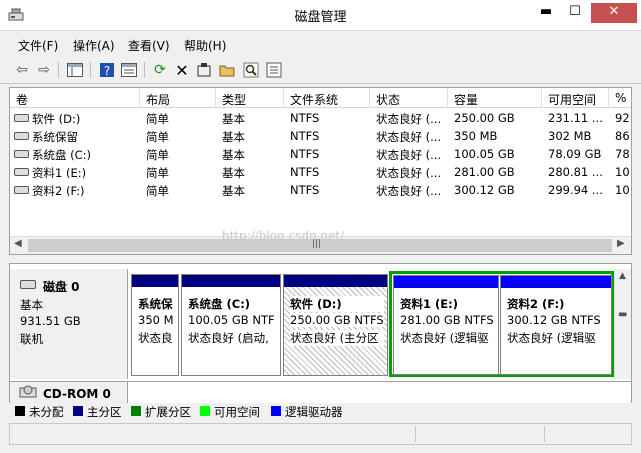  I want to click on console-tree-icon, so click(75, 70).